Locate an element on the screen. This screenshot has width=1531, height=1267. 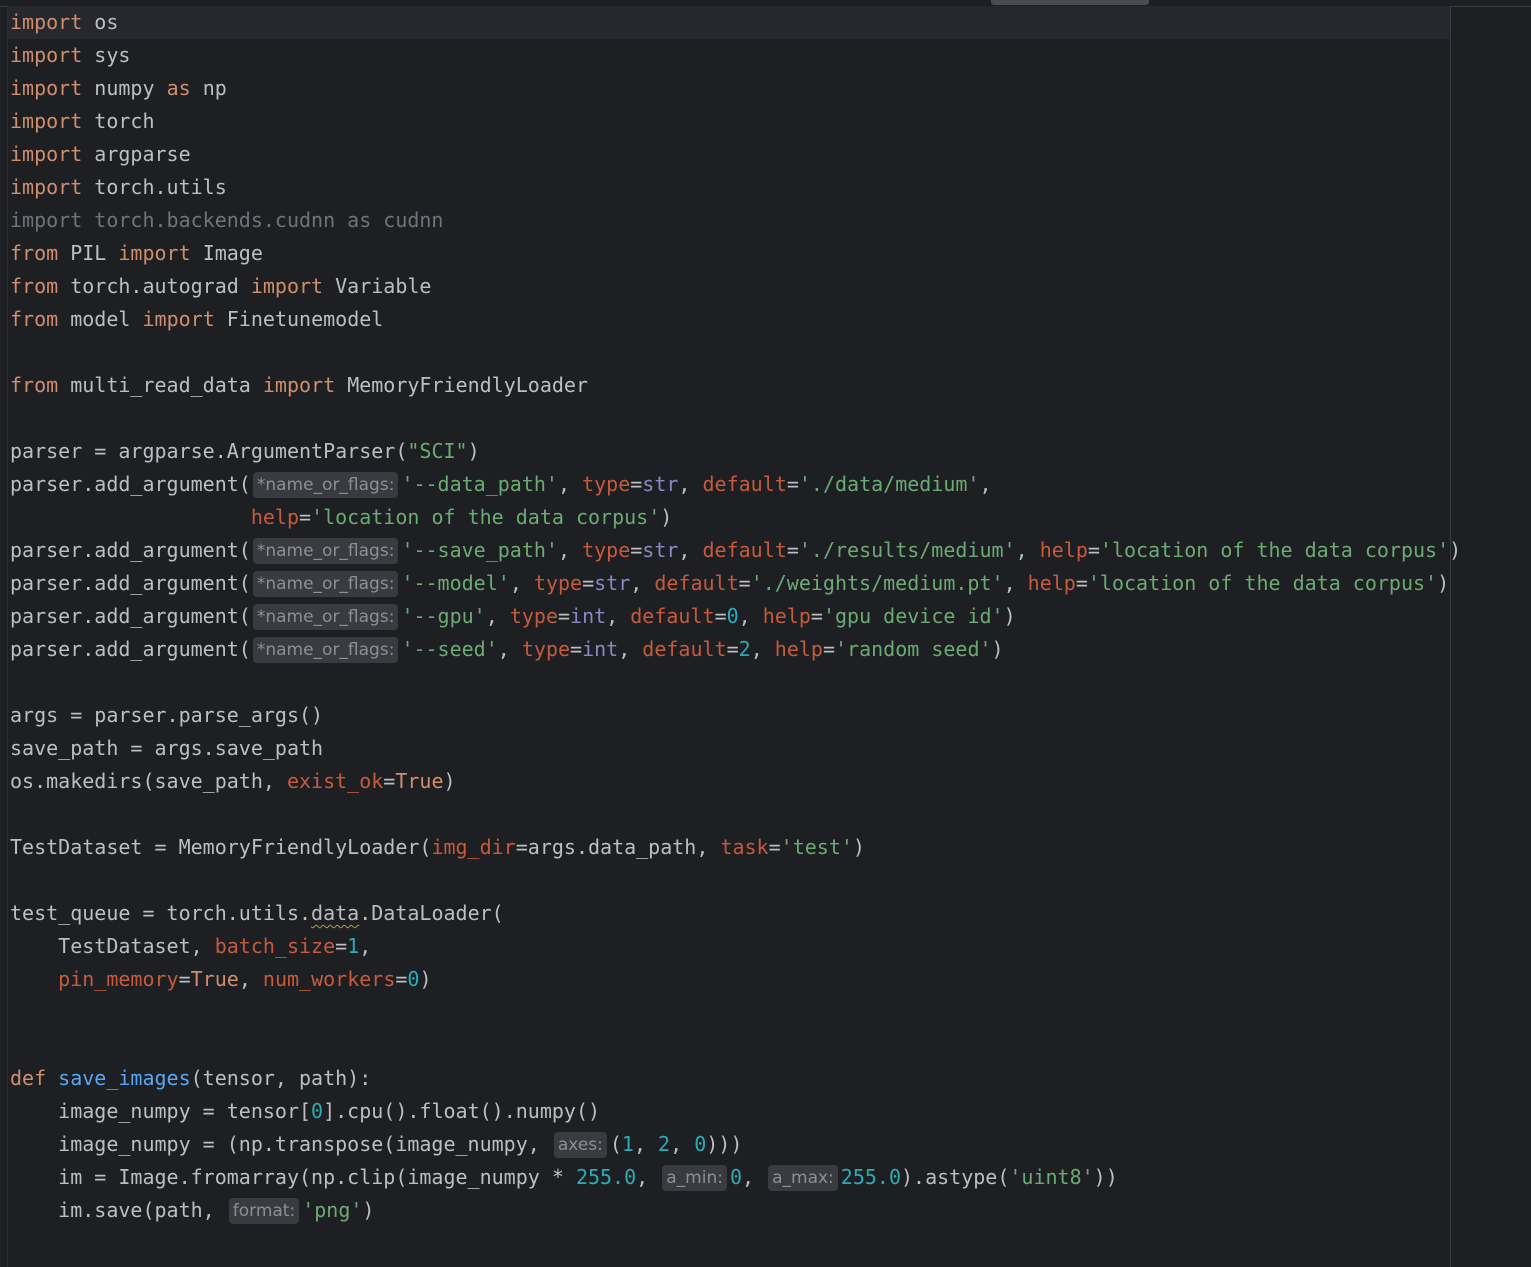
number-literal: 255.0 is located at coordinates (606, 1177).